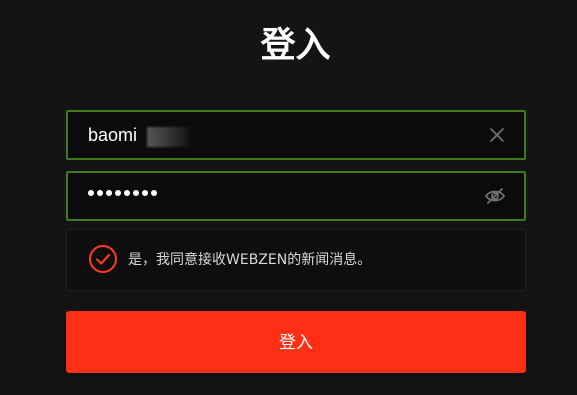  Describe the element at coordinates (296, 342) in the screenshot. I see `login-button: 登入` at that location.